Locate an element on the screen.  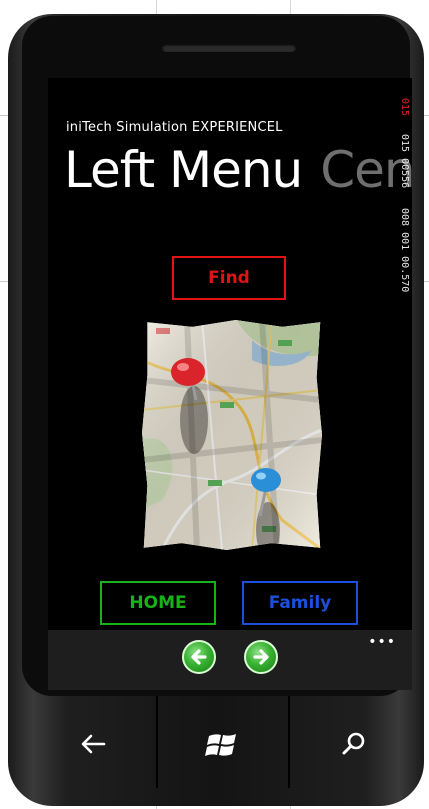
app-bar-more-button: ••• is located at coordinates (382, 642).